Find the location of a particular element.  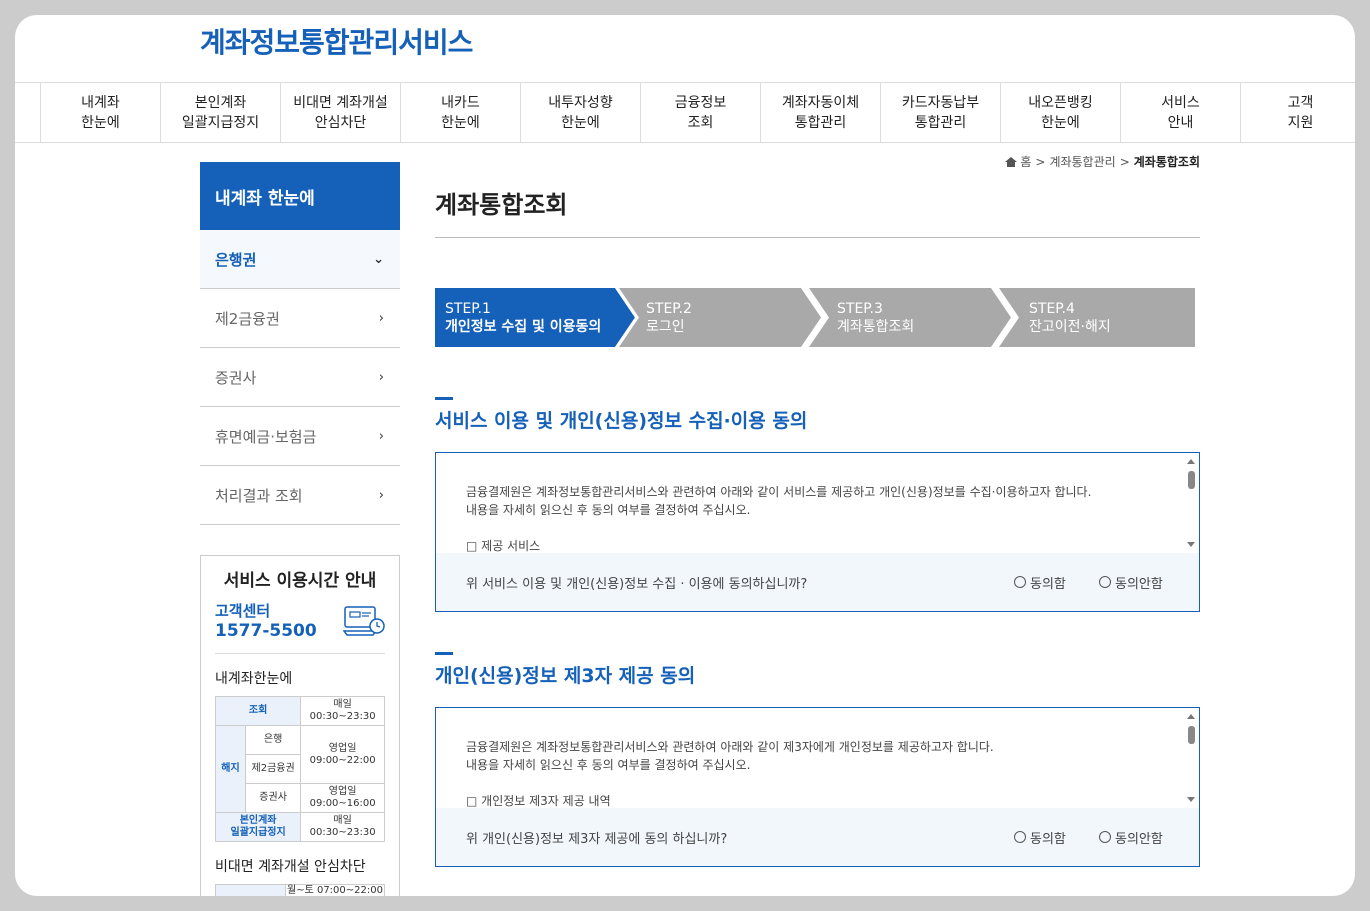

breadcrumb-current: 계좌통합조회 is located at coordinates (1166, 162).